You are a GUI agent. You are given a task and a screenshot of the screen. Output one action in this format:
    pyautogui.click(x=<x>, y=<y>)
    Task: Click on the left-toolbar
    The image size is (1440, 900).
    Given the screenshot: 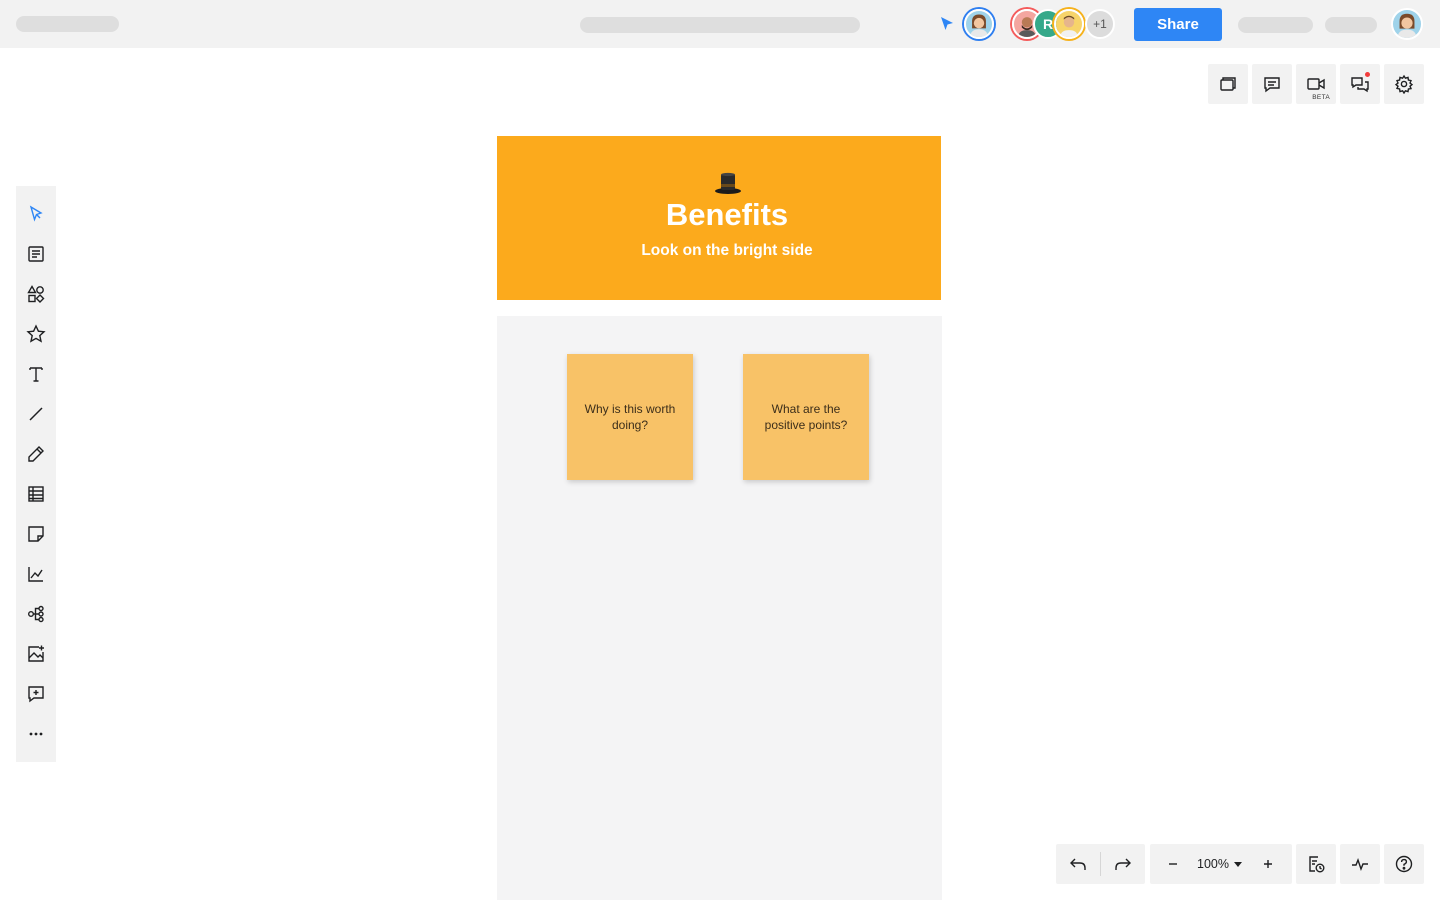 What is the action you would take?
    pyautogui.click(x=36, y=474)
    